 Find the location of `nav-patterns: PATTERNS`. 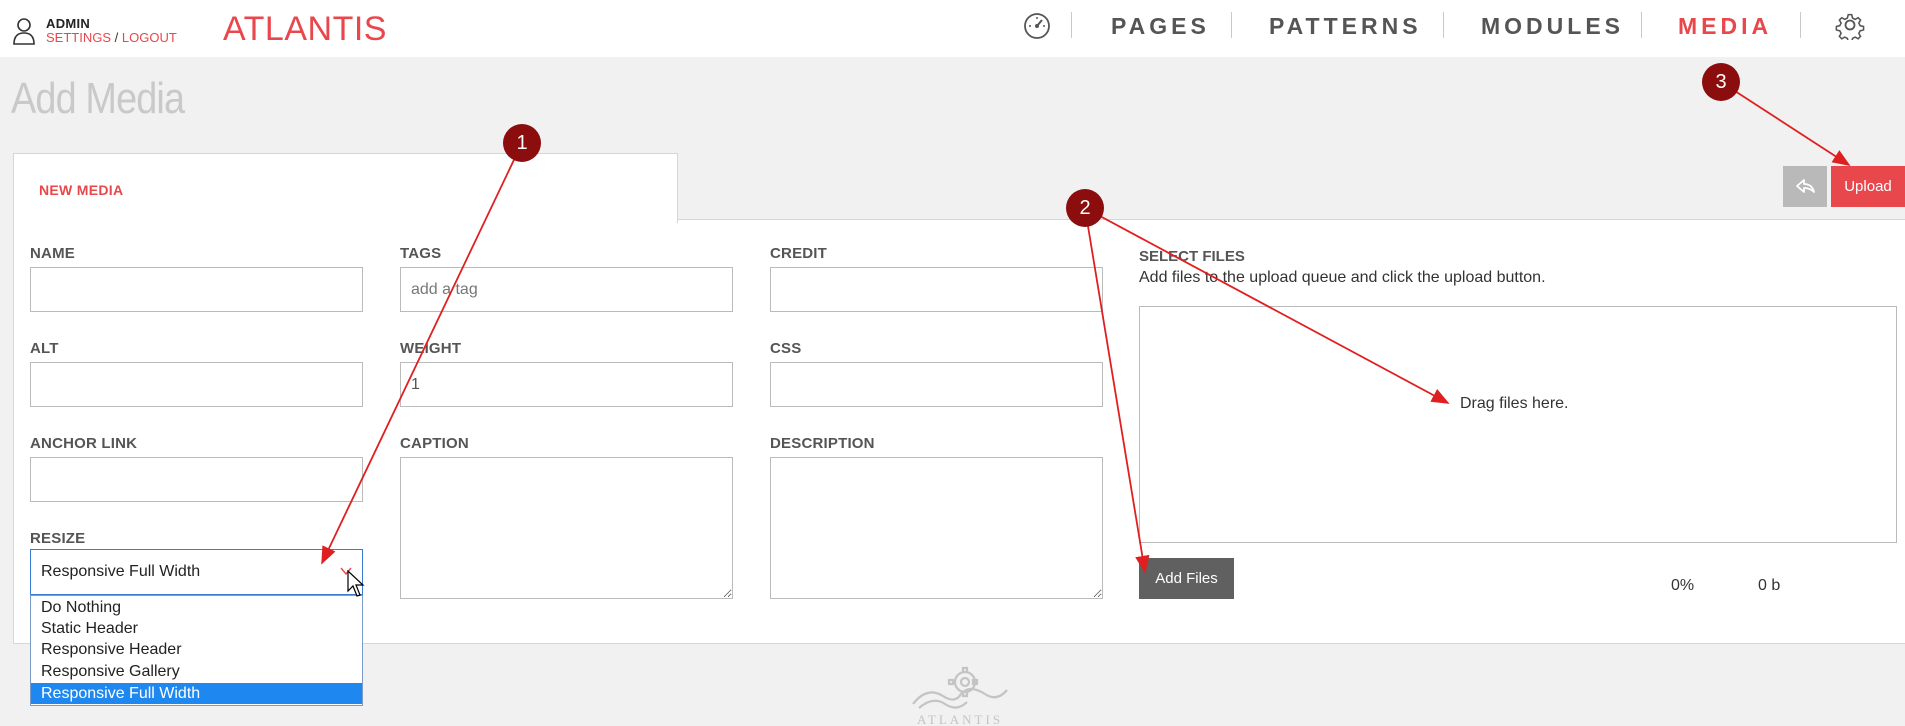

nav-patterns: PATTERNS is located at coordinates (1345, 26).